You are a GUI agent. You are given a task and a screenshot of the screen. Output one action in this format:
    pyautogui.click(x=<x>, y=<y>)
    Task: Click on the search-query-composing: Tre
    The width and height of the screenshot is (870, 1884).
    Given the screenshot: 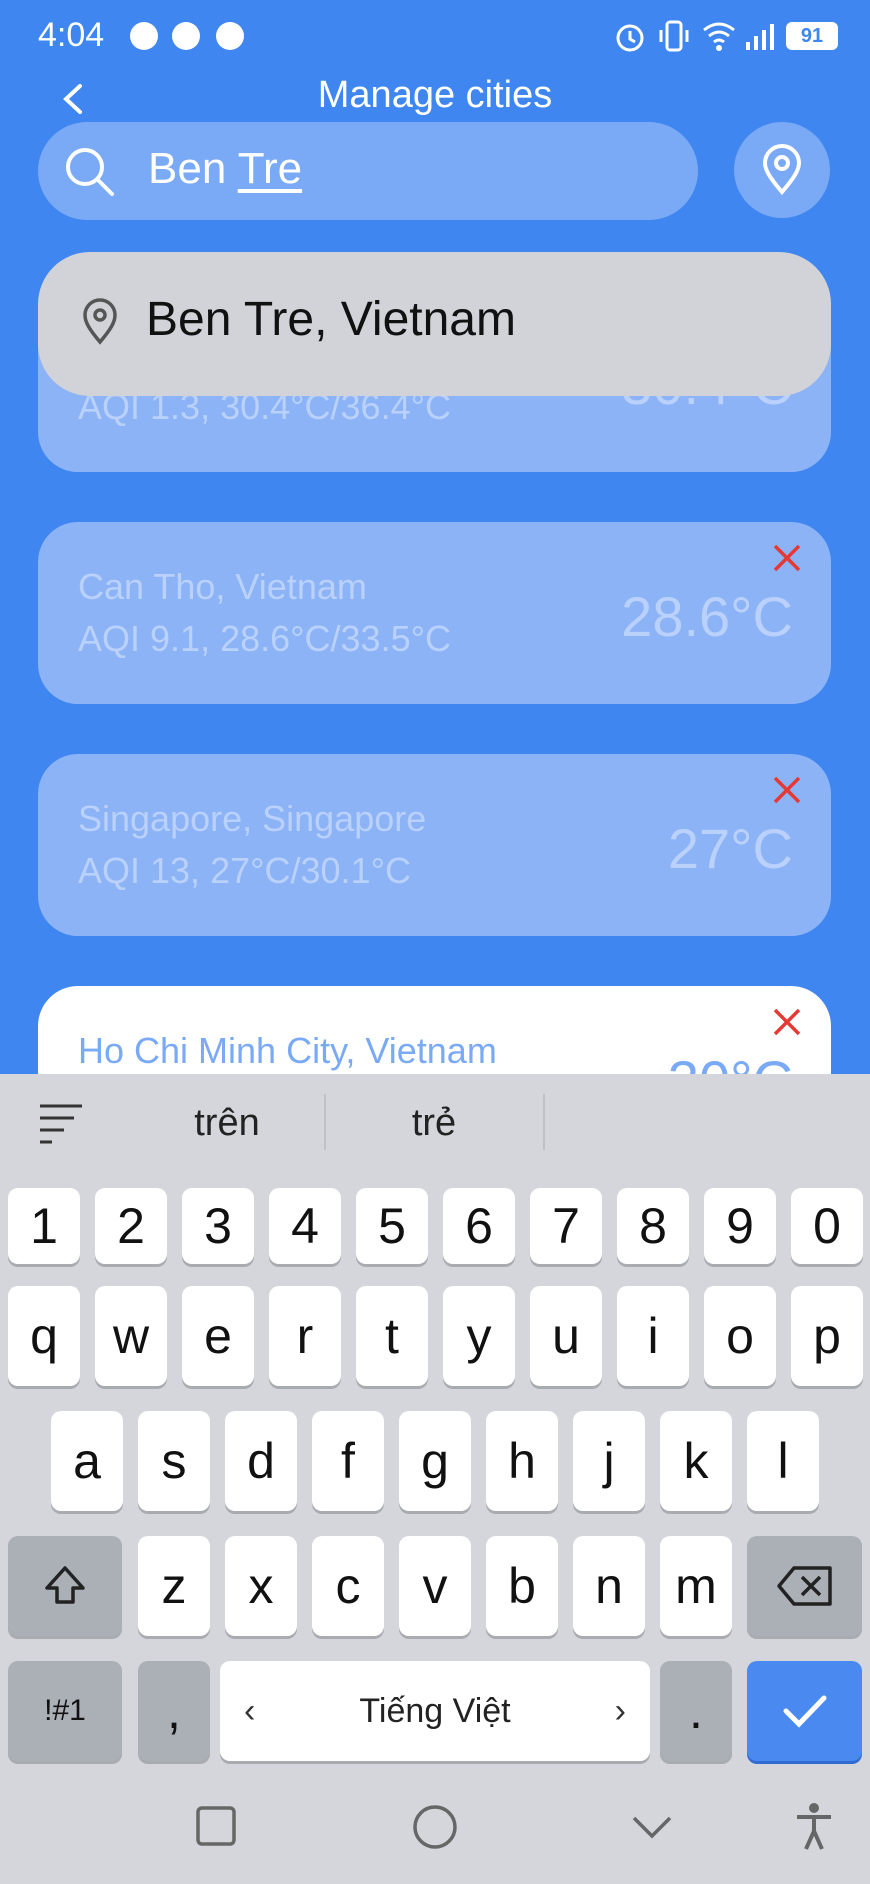 What is the action you would take?
    pyautogui.click(x=270, y=168)
    